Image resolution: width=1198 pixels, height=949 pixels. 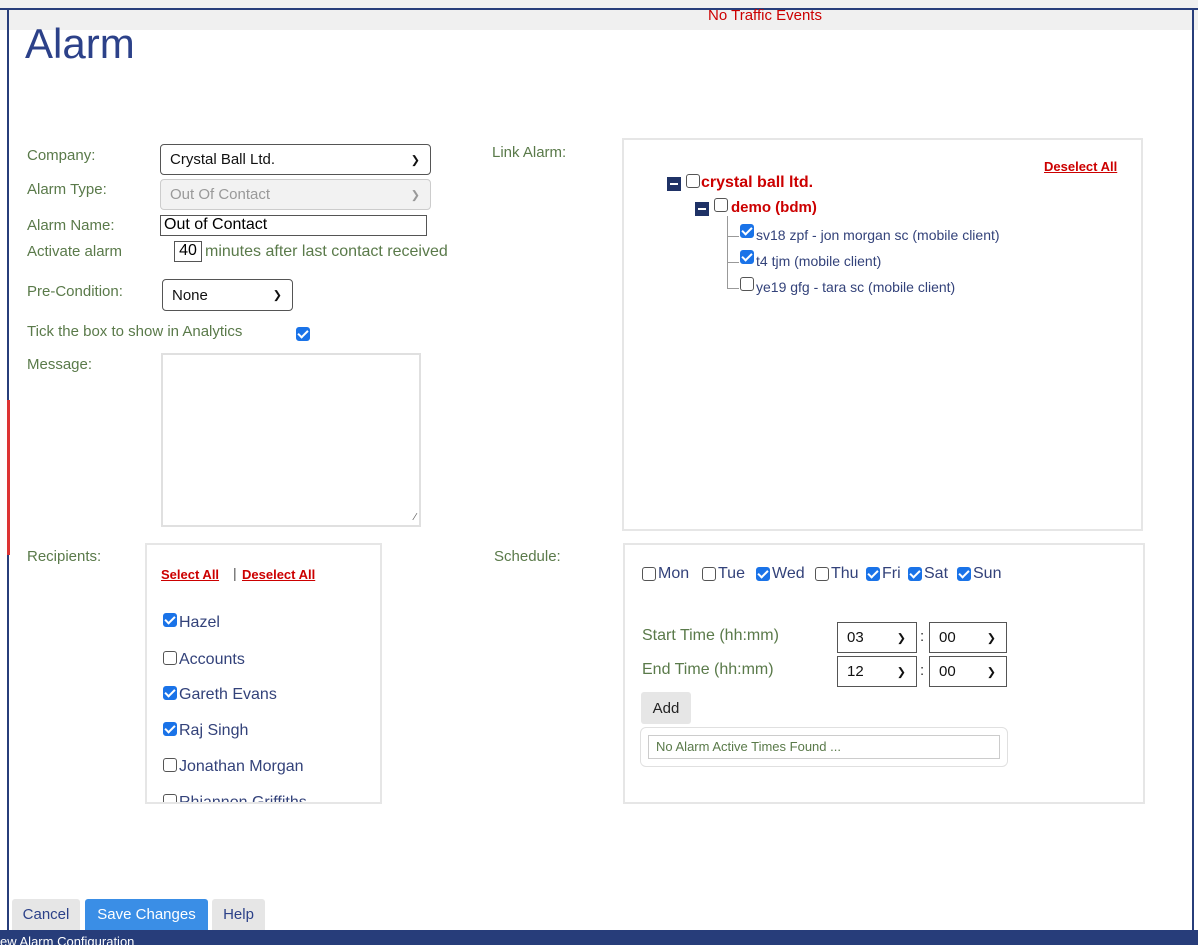 I want to click on start-min-value: 00, so click(x=947, y=637).